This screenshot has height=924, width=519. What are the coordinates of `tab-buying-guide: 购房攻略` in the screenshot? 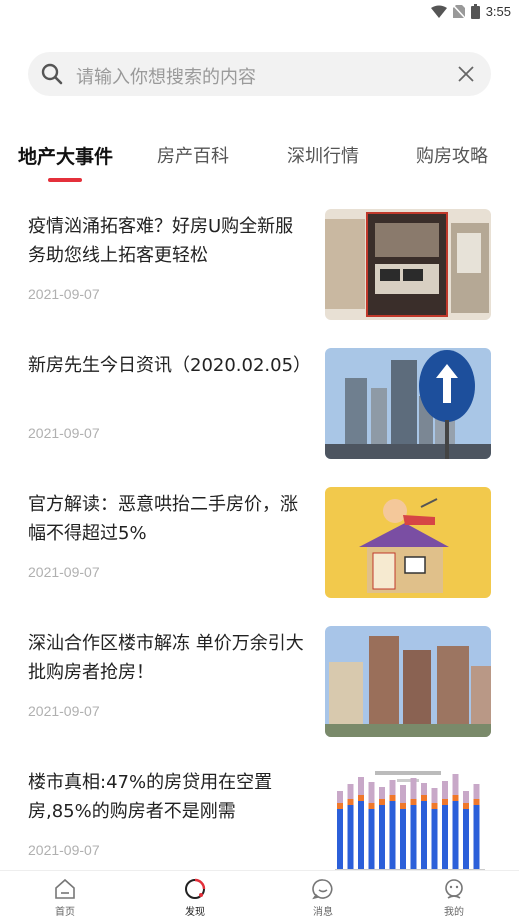 It's located at (452, 155).